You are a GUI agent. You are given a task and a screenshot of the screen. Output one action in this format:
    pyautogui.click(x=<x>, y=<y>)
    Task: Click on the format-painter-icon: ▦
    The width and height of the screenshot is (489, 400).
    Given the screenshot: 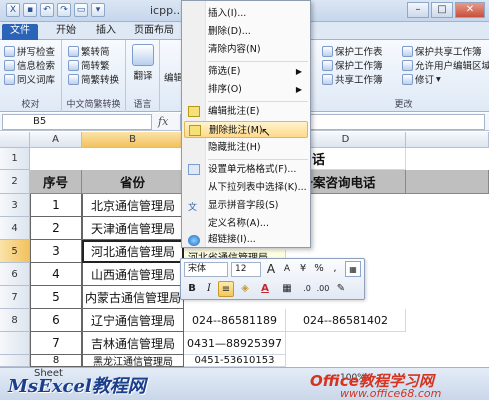 What is the action you would take?
    pyautogui.click(x=353, y=269)
    